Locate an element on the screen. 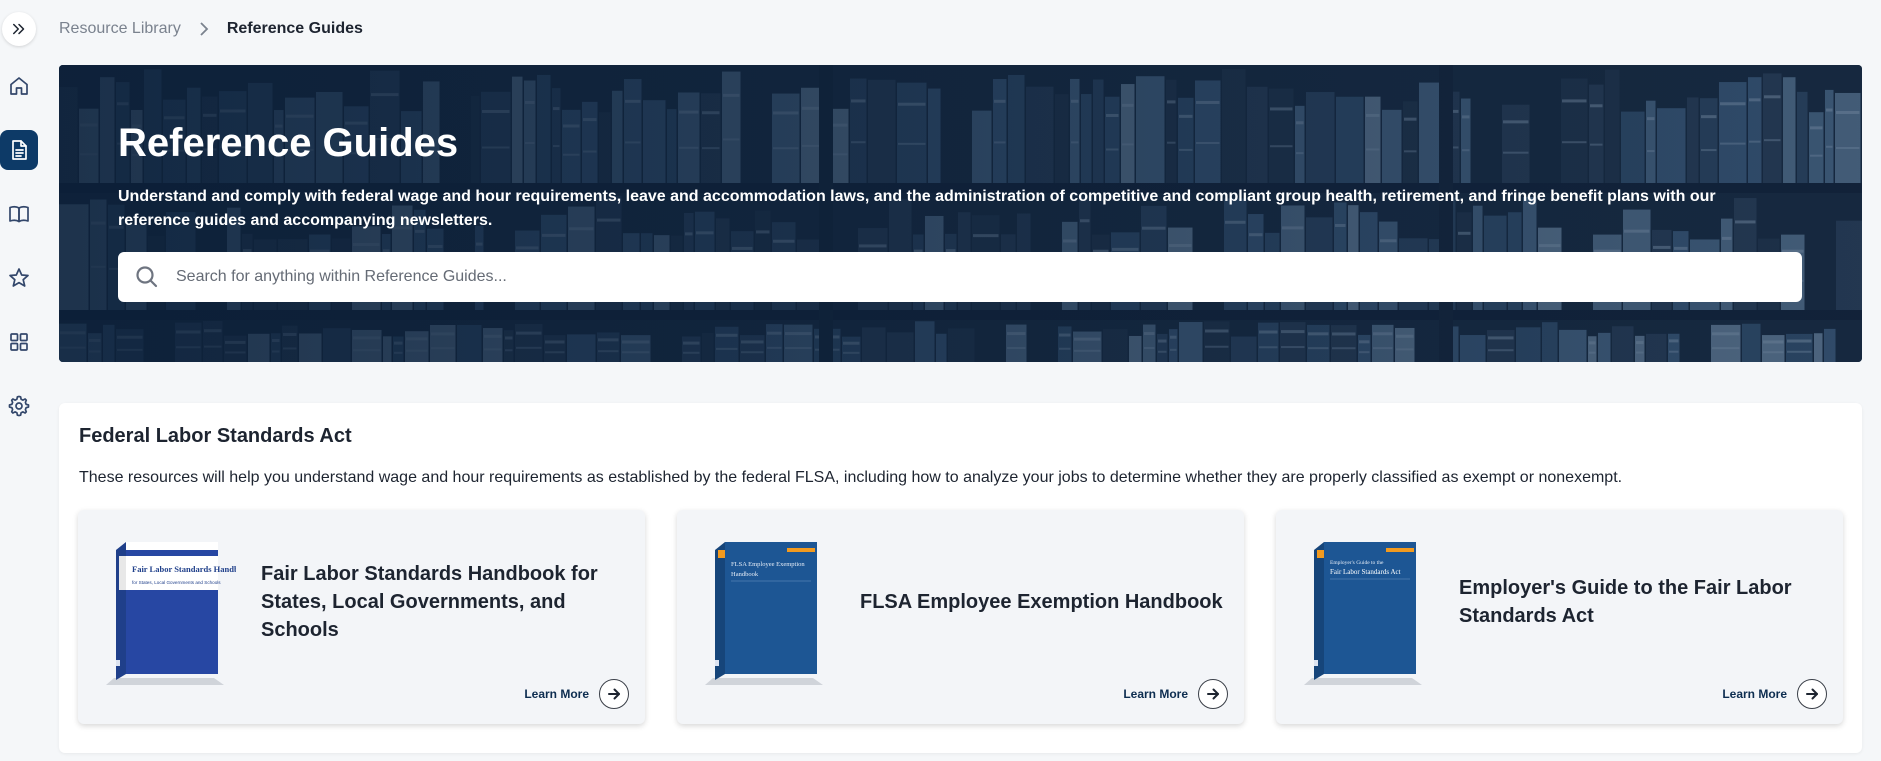  sidebar-item-library is located at coordinates (19, 214).